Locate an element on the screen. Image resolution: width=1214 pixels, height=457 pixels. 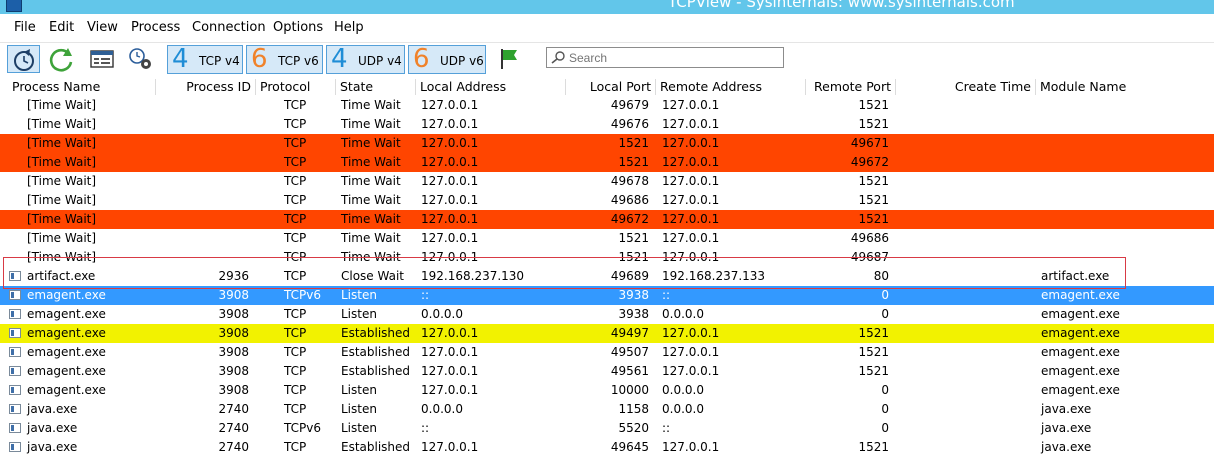
table-row: java.exe 2740 TCPv6 Listen:: 5520:: 0 java.exe is located at coordinates (607, 428).